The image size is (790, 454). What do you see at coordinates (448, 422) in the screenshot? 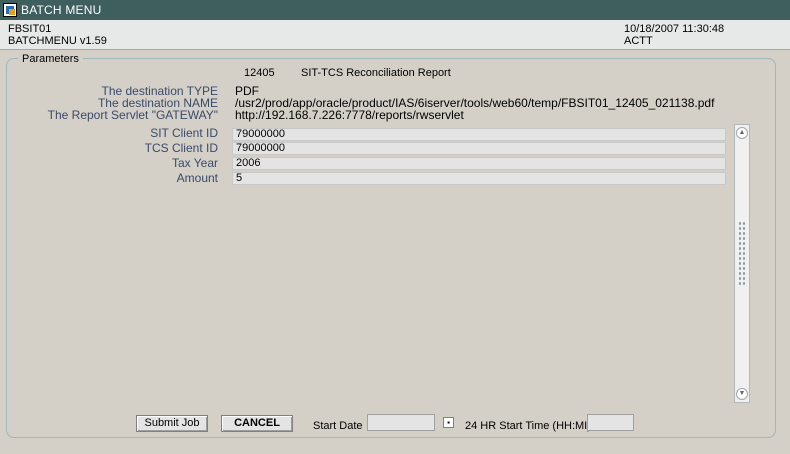
I see `calendar-icon: ▪` at bounding box center [448, 422].